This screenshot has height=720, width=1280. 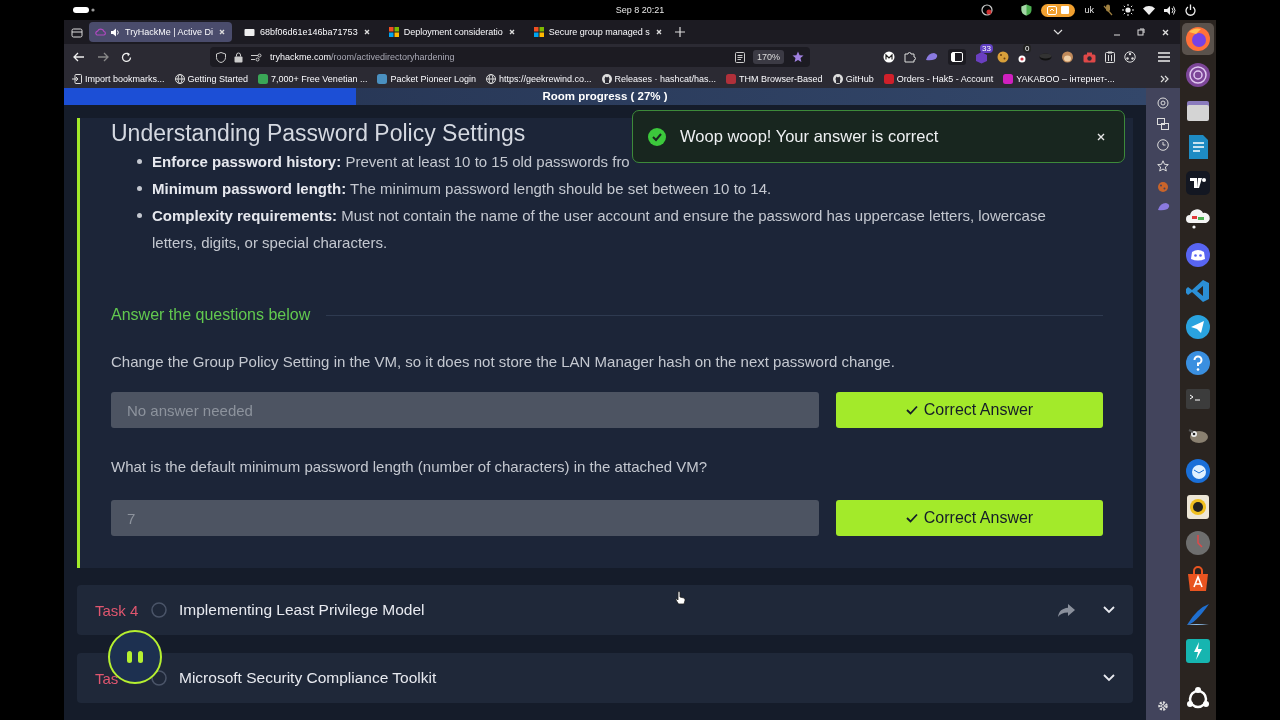 What do you see at coordinates (410, 467) in the screenshot?
I see `question-text: What is the default minimum password length (number of characters) in the attached VM?` at bounding box center [410, 467].